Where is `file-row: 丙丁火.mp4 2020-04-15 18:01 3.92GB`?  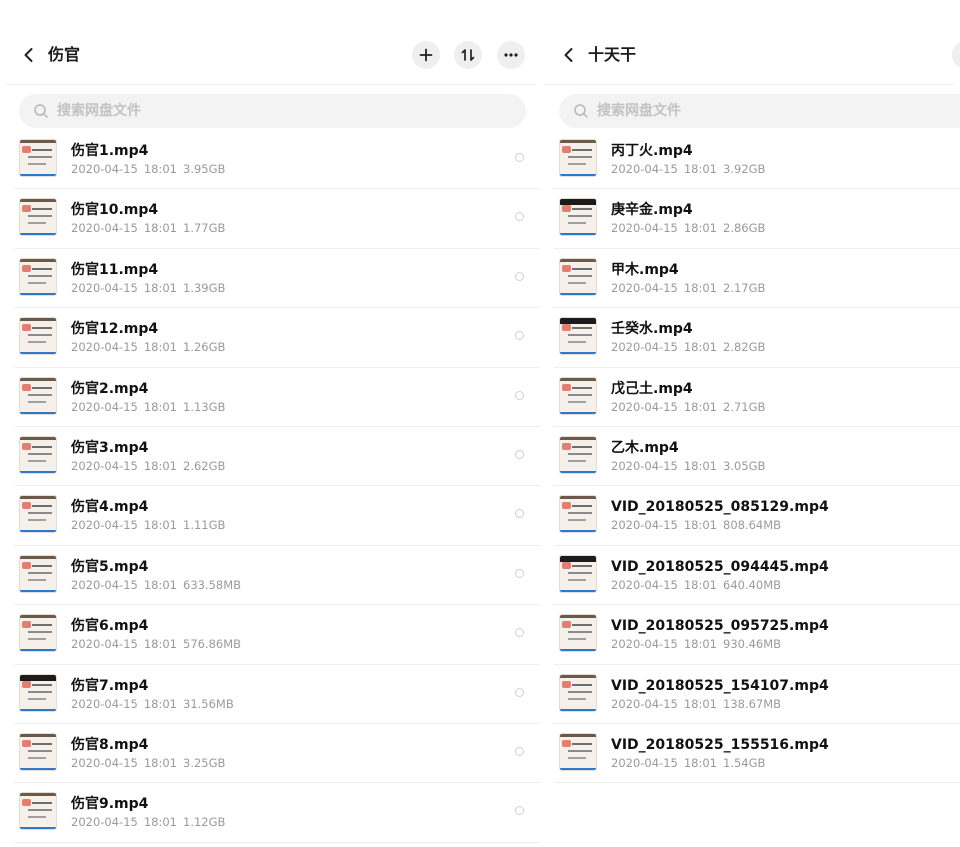
file-row: 丙丁火.mp4 2020-04-15 18:01 3.92GB is located at coordinates (750, 160).